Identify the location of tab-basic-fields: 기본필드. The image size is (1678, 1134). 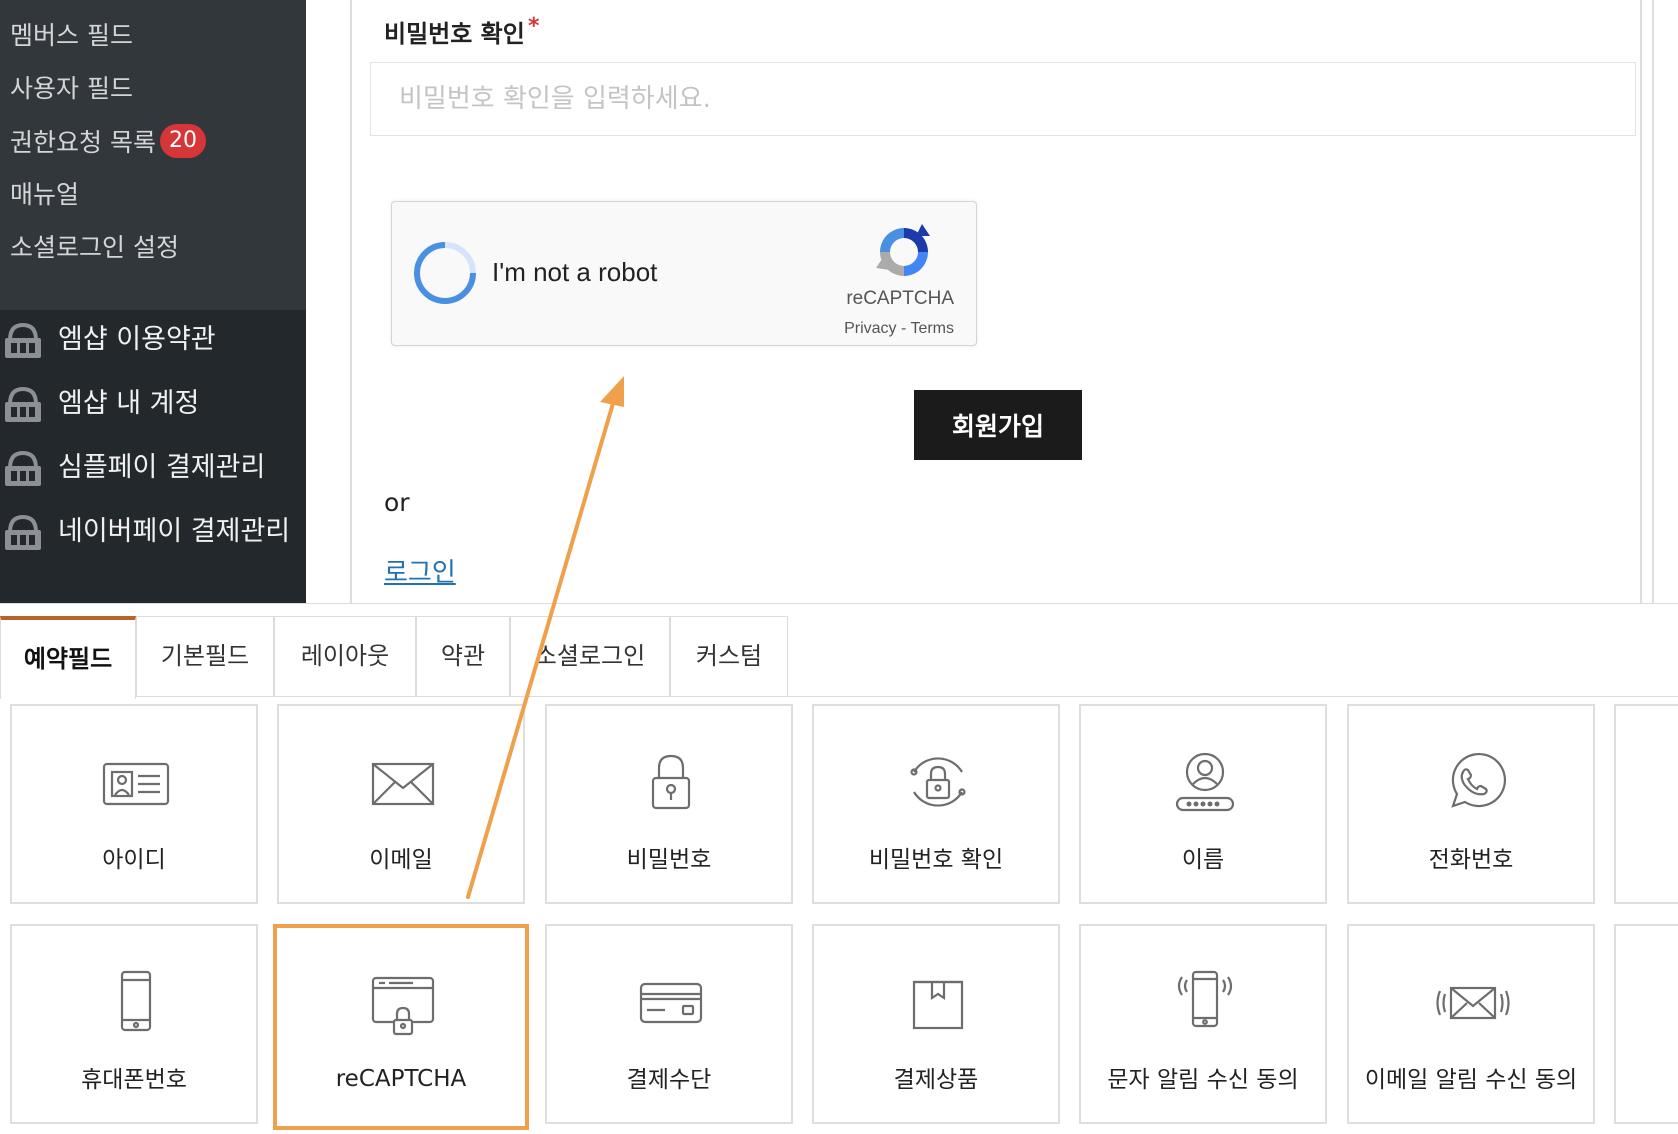
(205, 656).